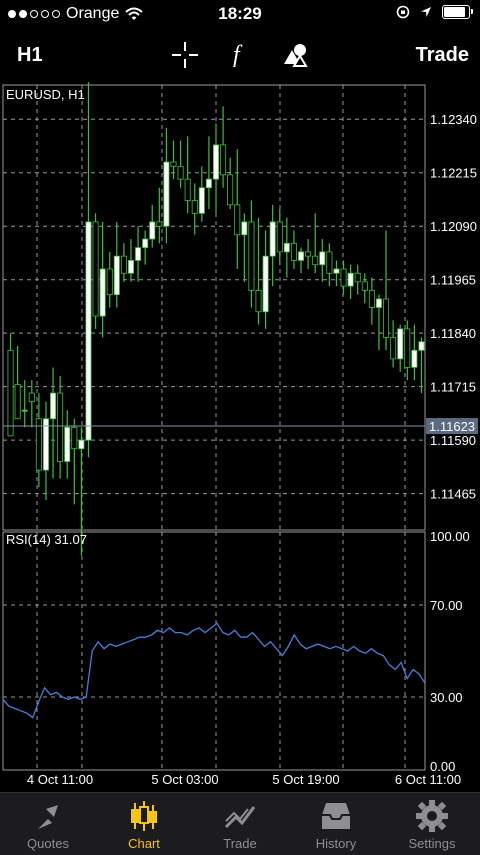 This screenshot has width=480, height=855. Describe the element at coordinates (30, 55) in the screenshot. I see `timeframe-button: H1` at that location.